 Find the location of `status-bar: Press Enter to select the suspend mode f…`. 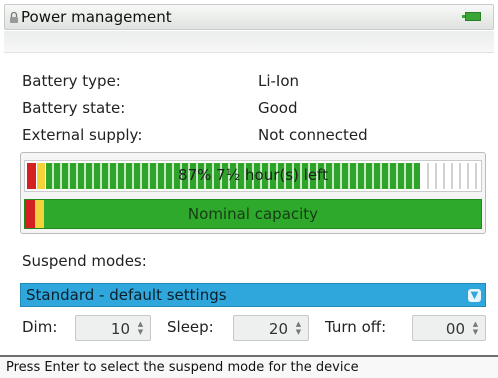

status-bar: Press Enter to select the suspend mode f… is located at coordinates (249, 366).